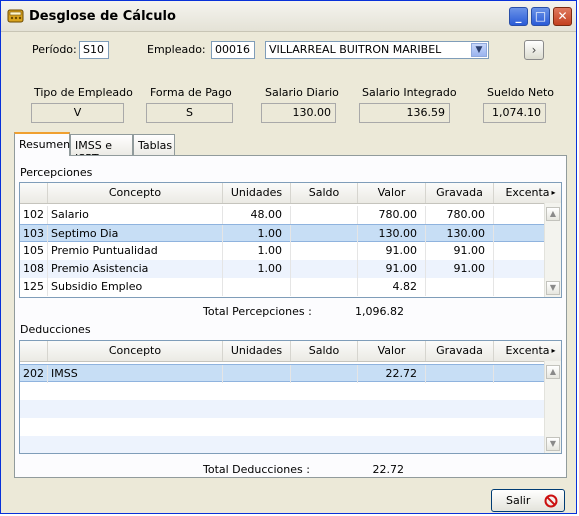 Image resolution: width=579 pixels, height=516 pixels. I want to click on salir-button: Salir, so click(528, 500).